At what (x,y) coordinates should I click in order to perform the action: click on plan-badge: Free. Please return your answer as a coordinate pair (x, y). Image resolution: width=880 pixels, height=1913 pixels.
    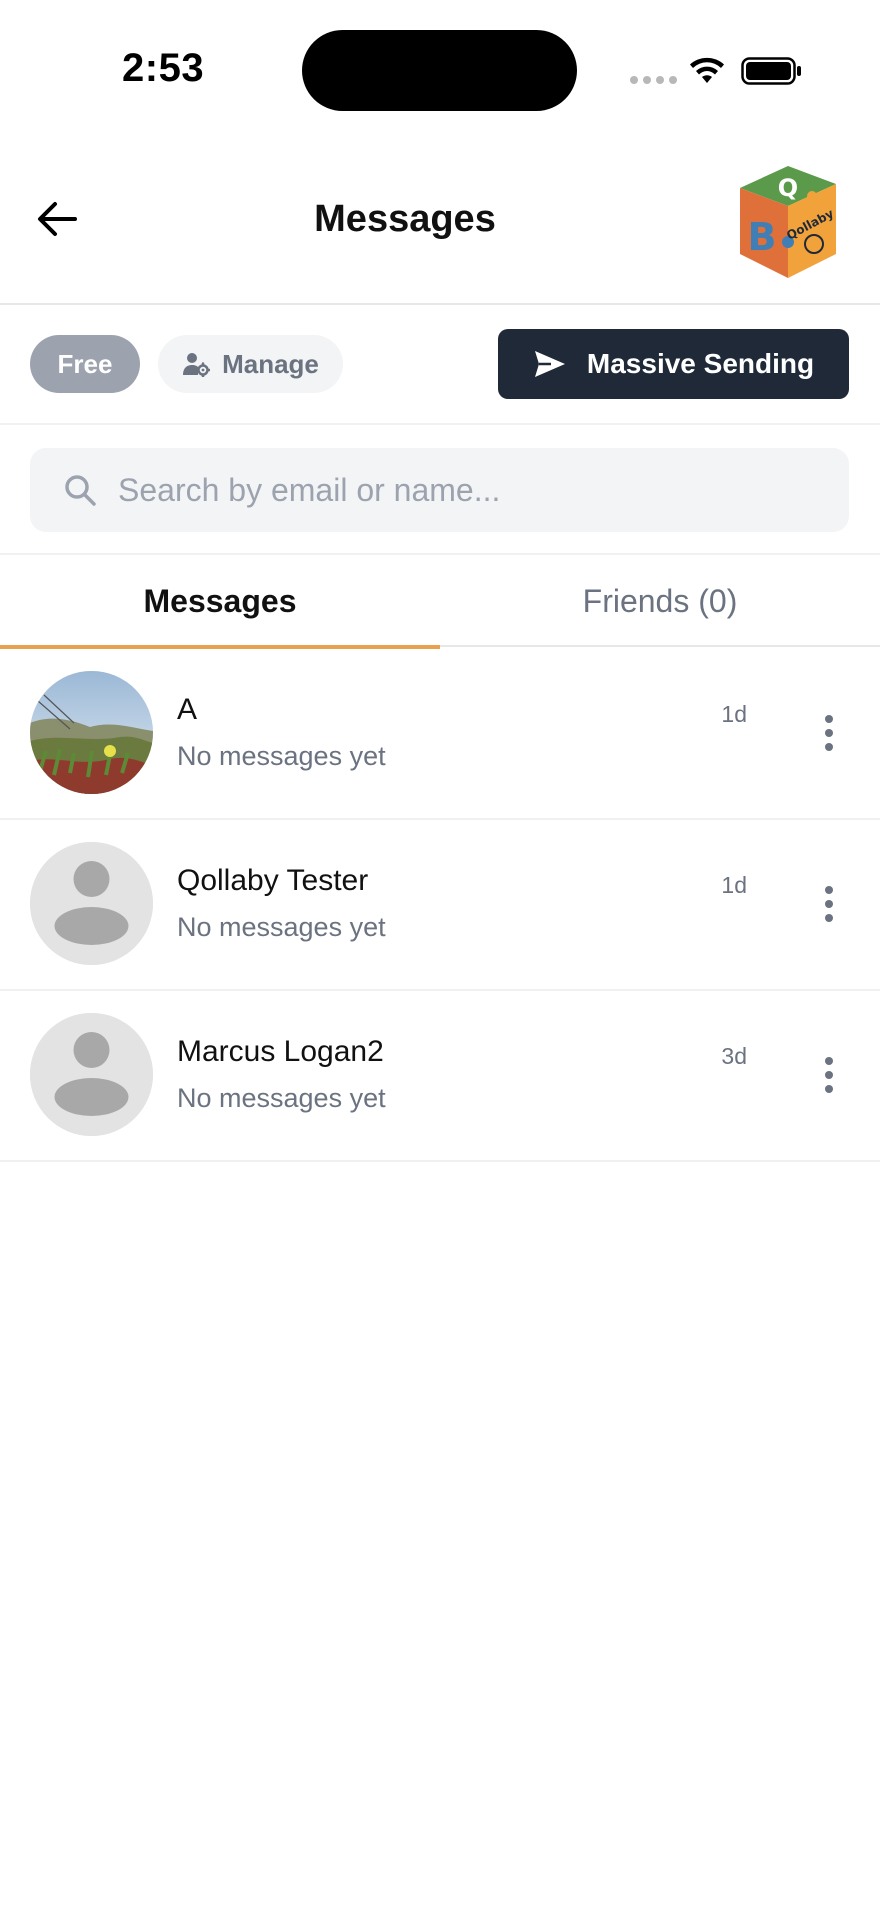
    Looking at the image, I should click on (85, 364).